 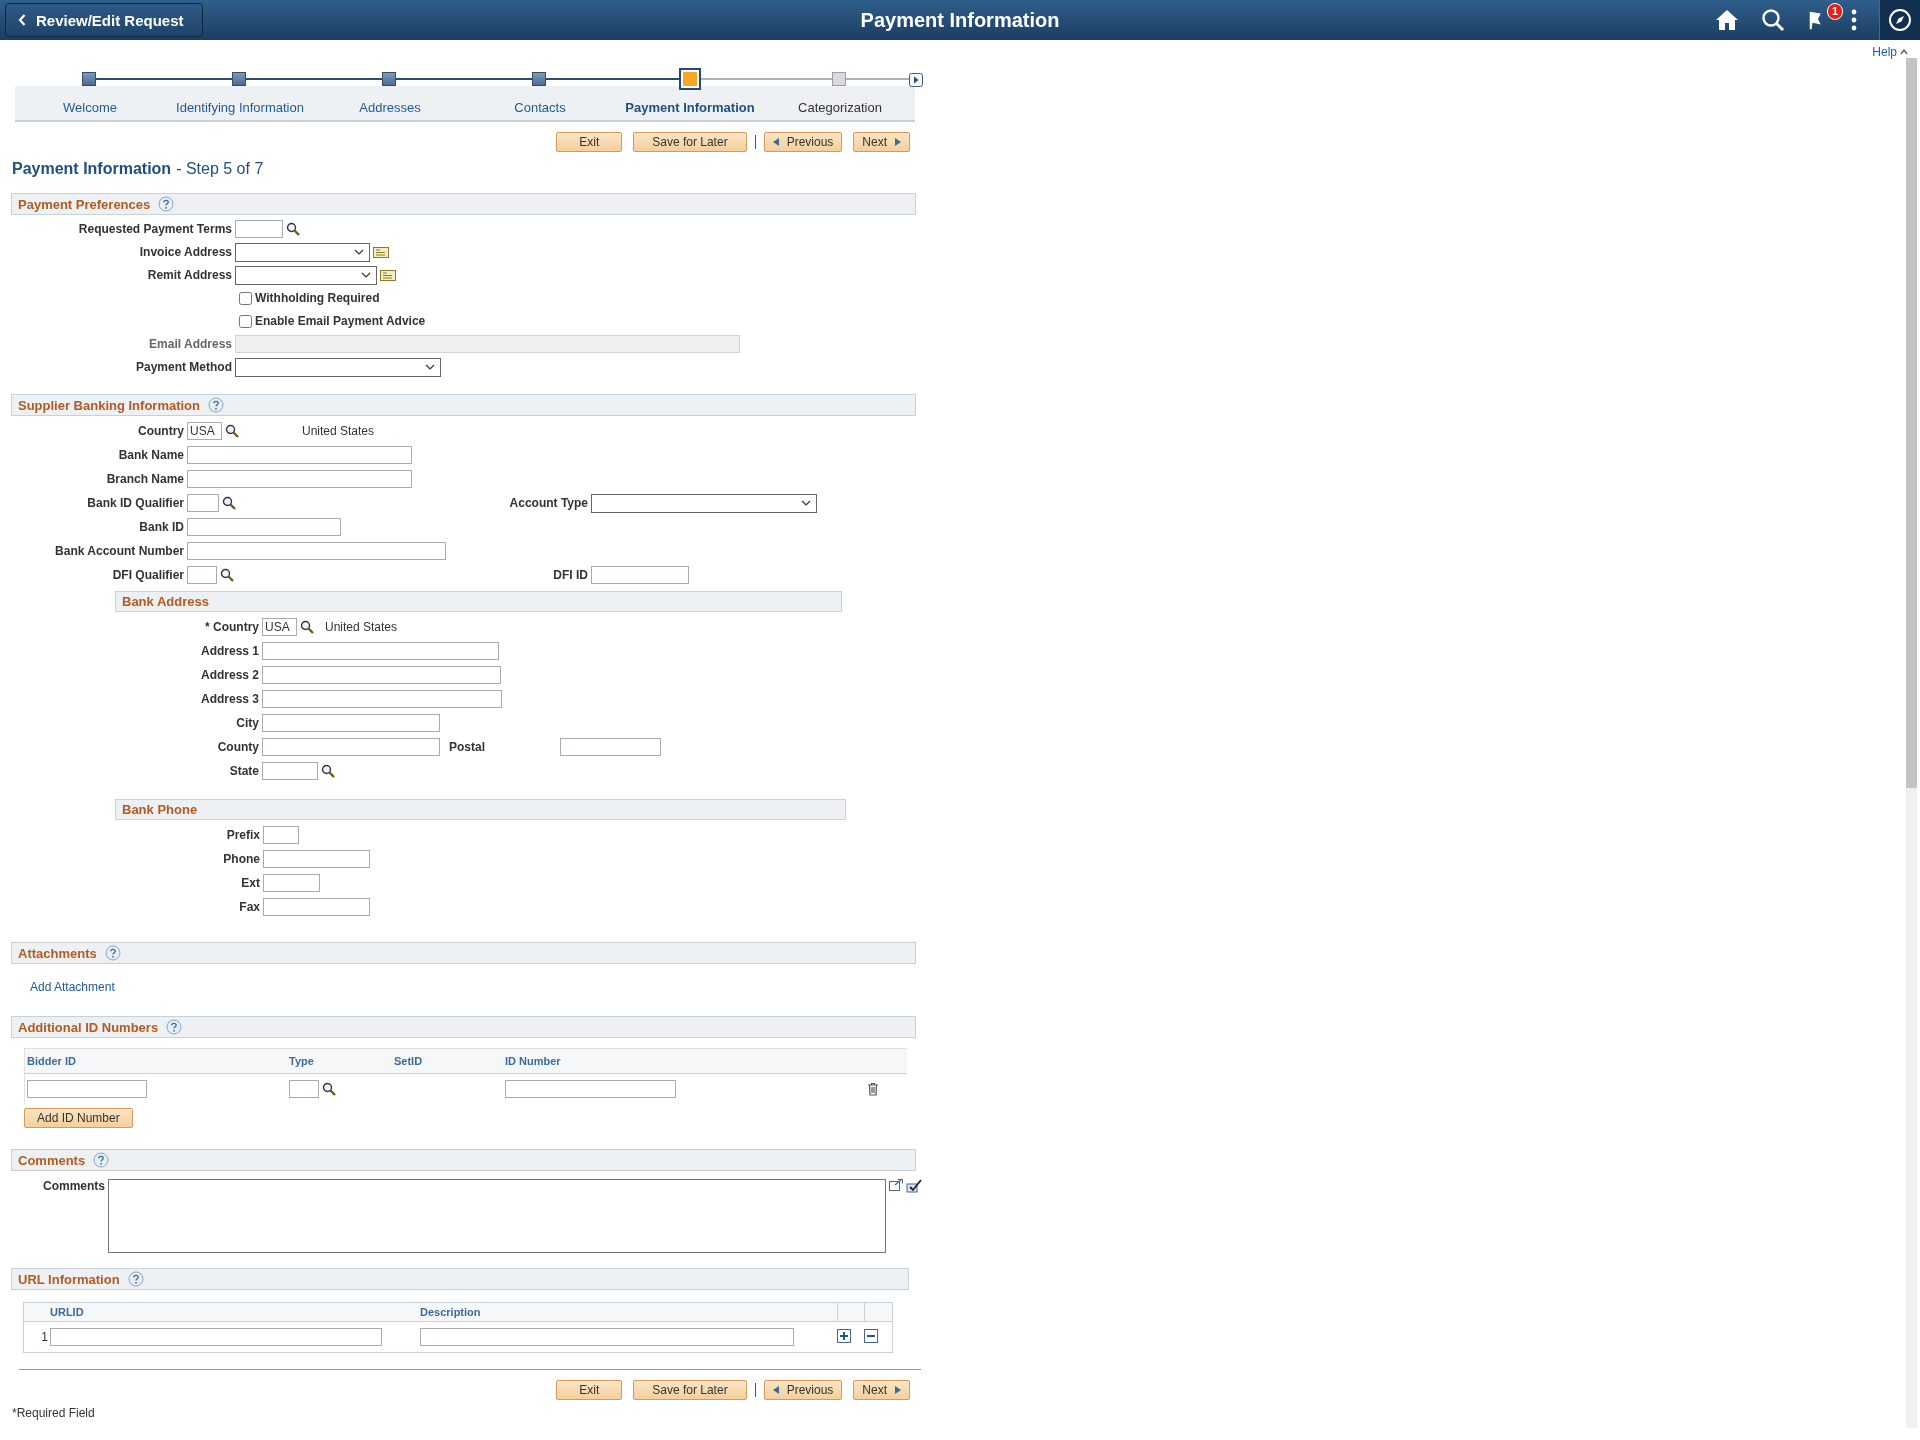 What do you see at coordinates (1884, 52) in the screenshot?
I see `help-link: Help` at bounding box center [1884, 52].